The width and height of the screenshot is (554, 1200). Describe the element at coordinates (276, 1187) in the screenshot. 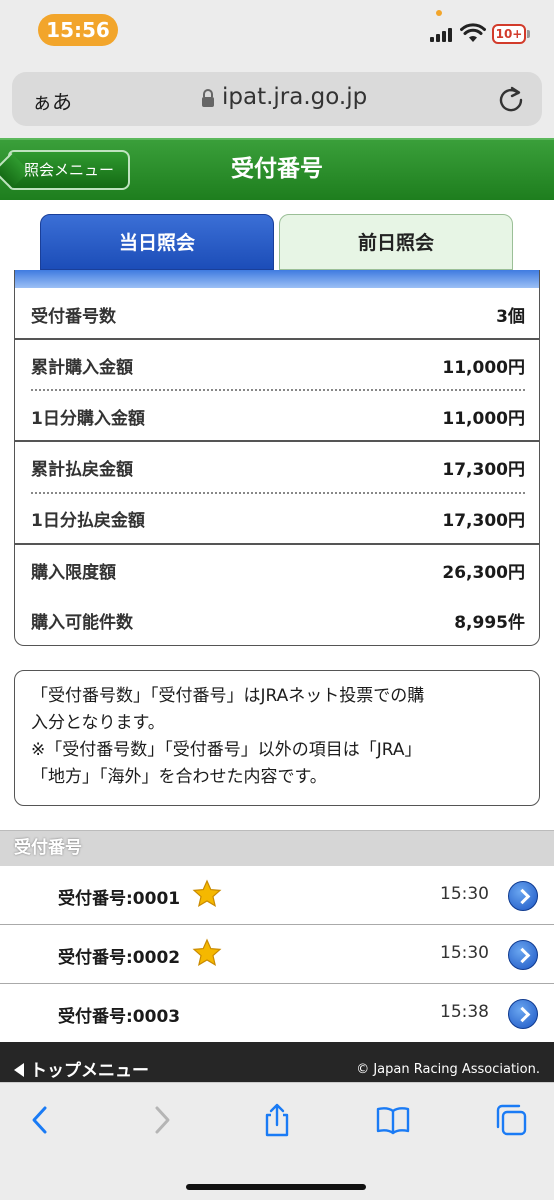

I see `home-indicator` at that location.